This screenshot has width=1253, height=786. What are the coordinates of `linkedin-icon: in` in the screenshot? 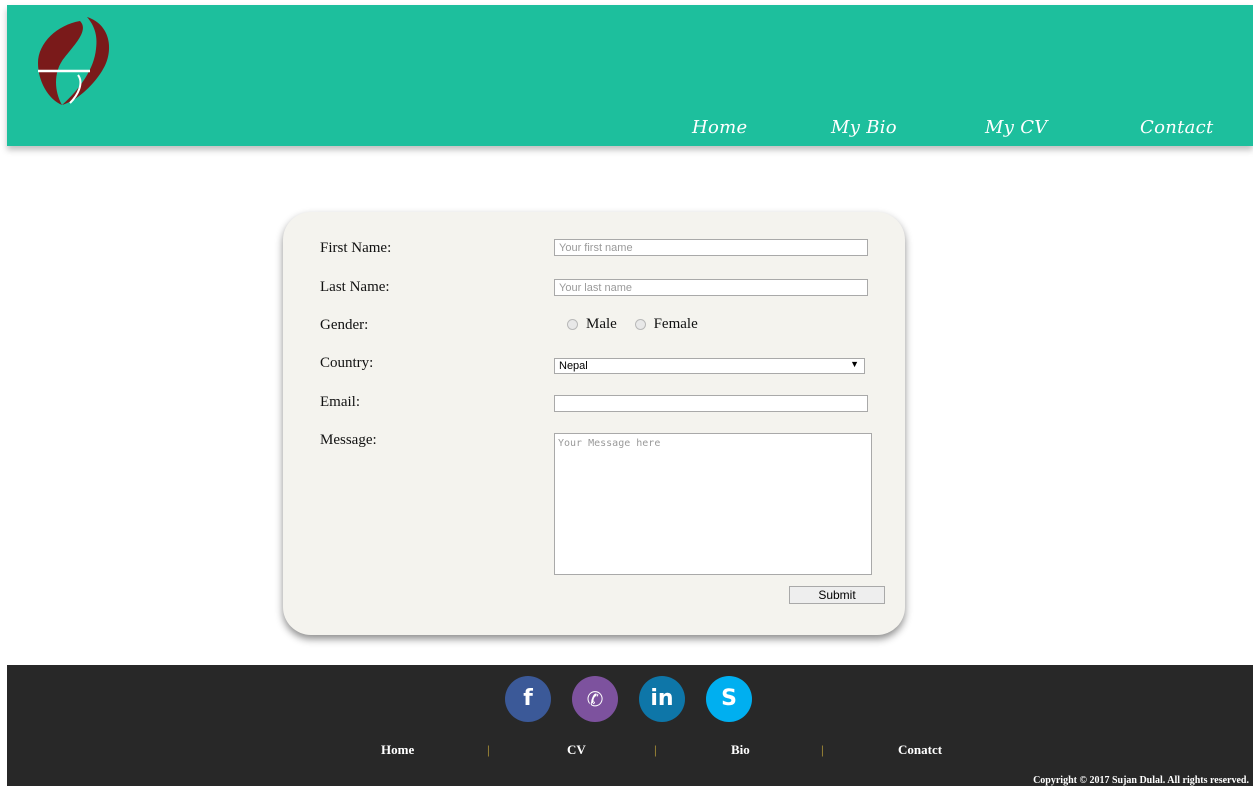 It's located at (662, 699).